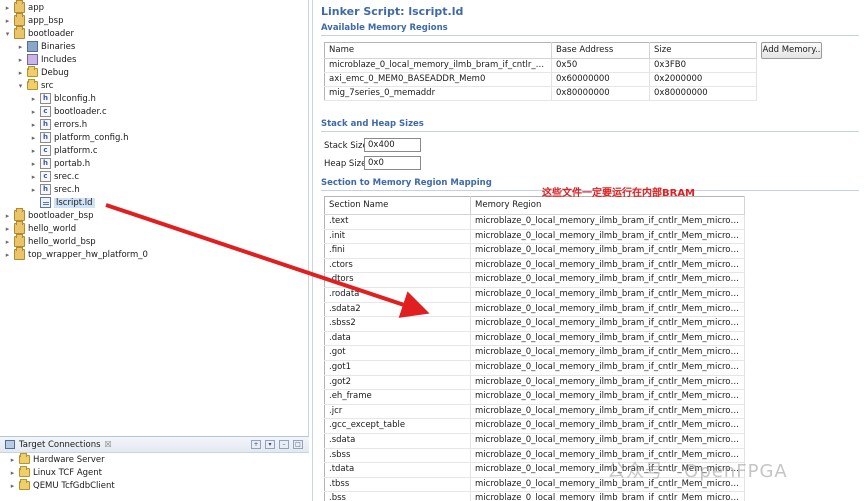 This screenshot has height=501, width=865. Describe the element at coordinates (33, 20) in the screenshot. I see `tree-item: ▸ app_bsp` at that location.